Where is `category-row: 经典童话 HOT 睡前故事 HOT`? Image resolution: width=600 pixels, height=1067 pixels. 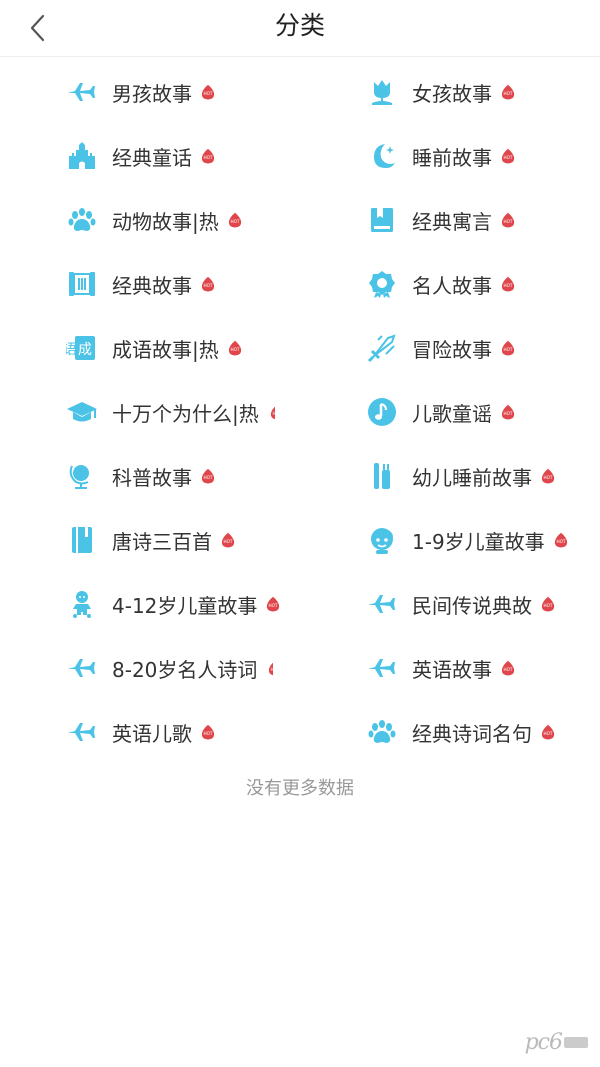 category-row: 经典童话 HOT 睡前故事 HOT is located at coordinates (300, 156).